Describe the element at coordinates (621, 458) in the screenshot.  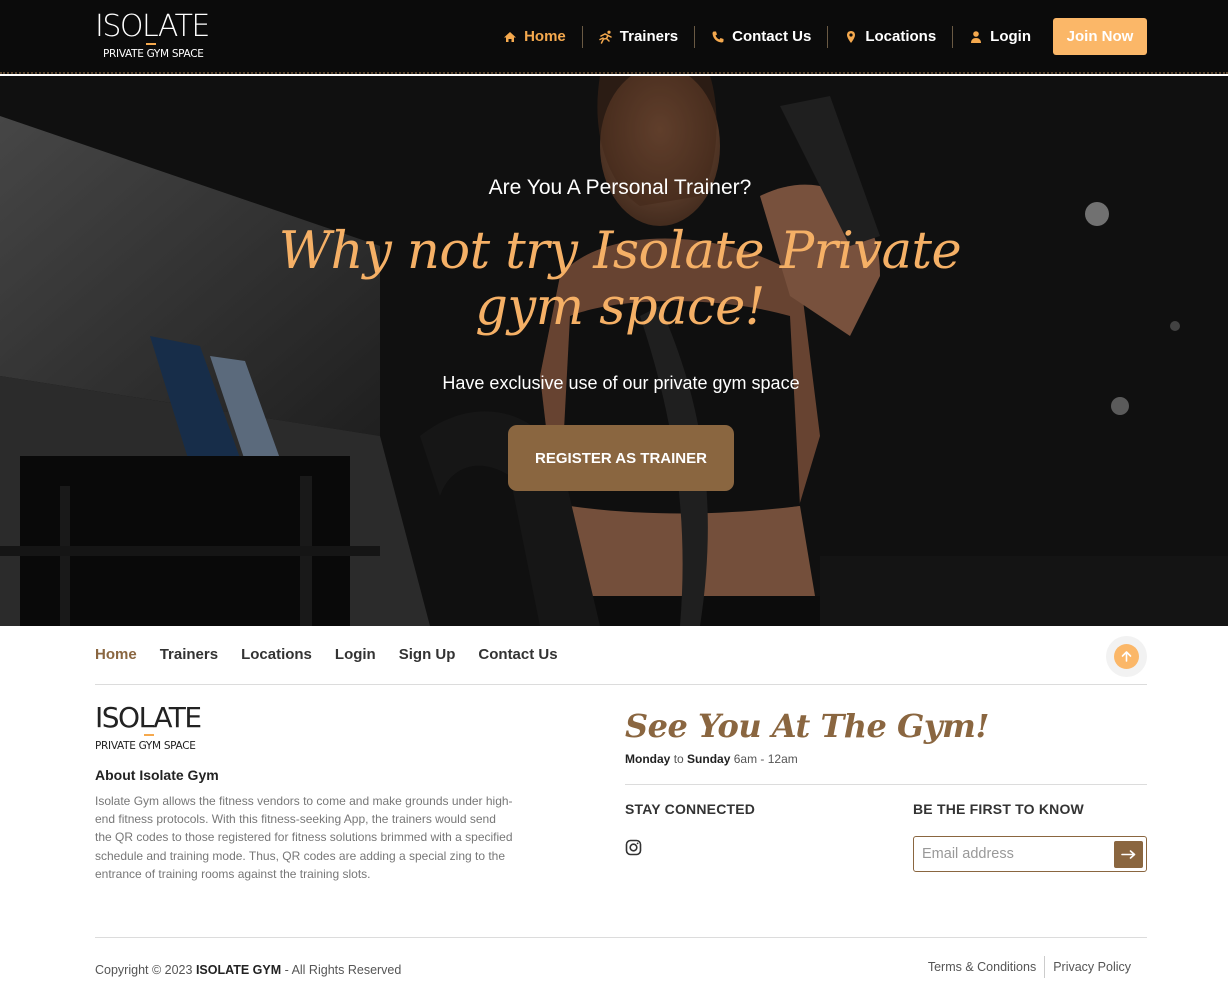
I see `register-as-trainer-button: REGISTER AS TRAINER` at that location.